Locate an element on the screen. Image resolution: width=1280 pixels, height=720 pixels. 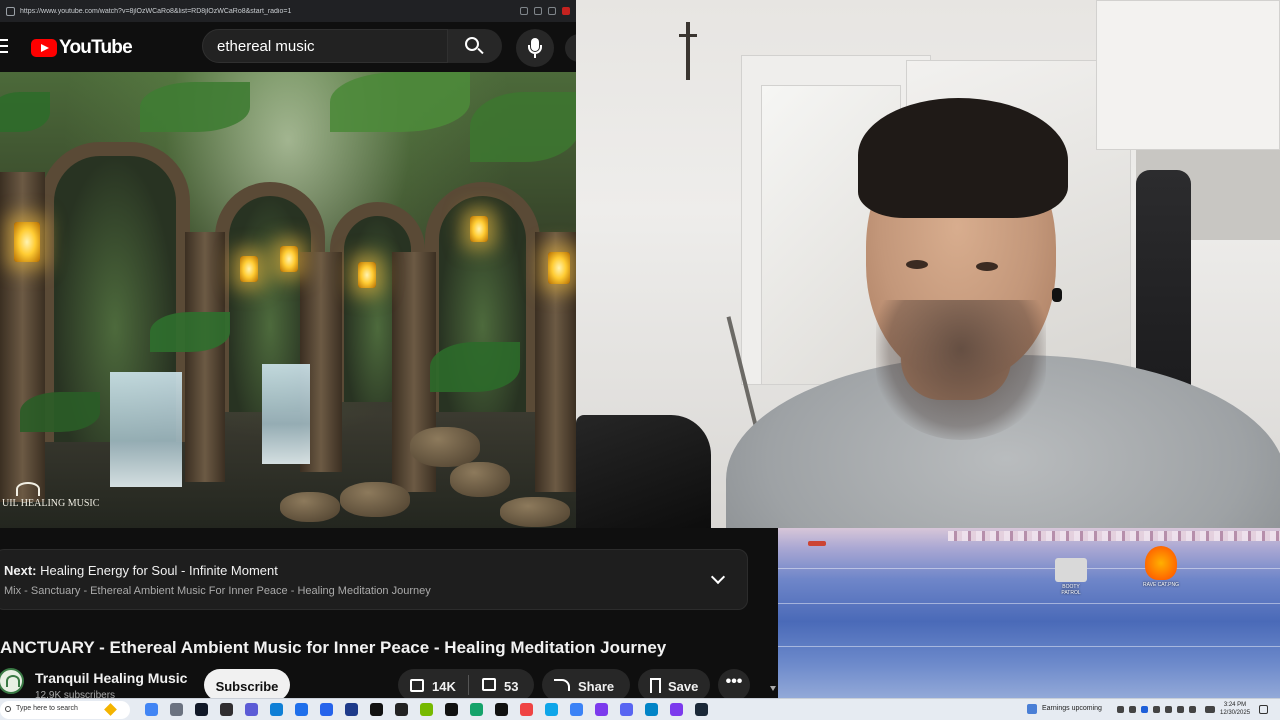
gaming-chair is located at coordinates (643, 471).